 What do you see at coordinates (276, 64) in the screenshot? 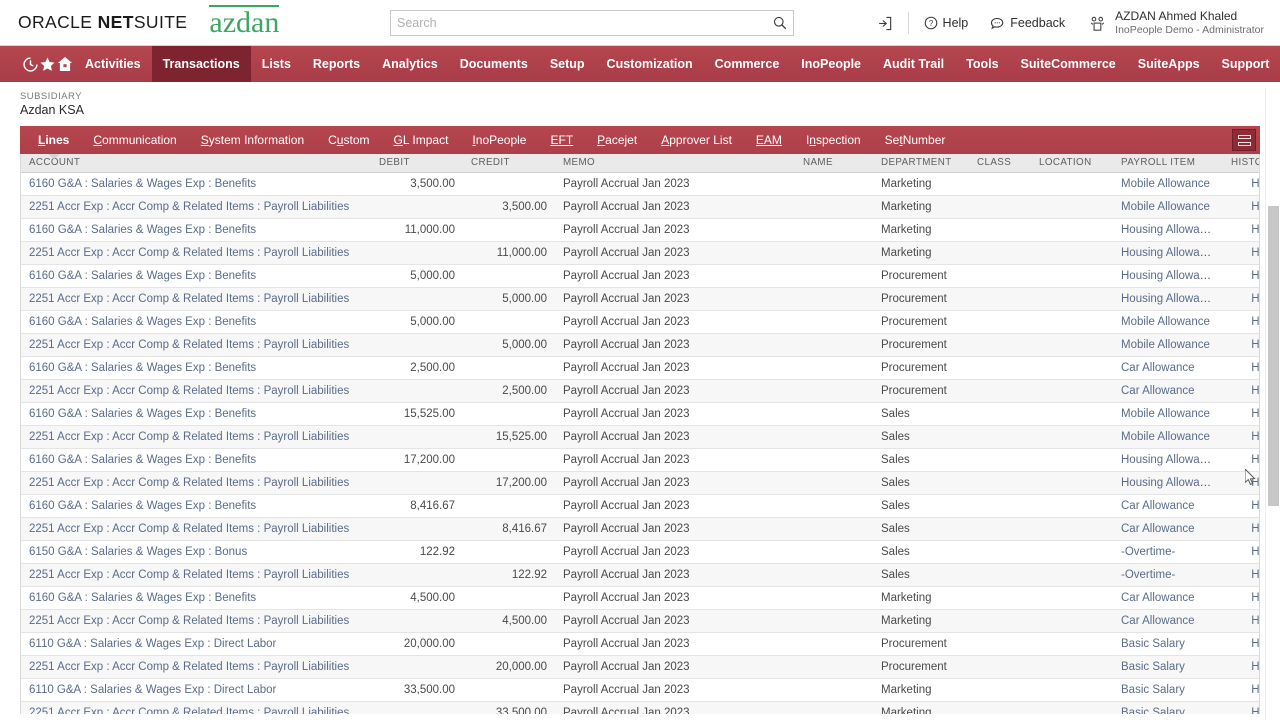
I see `nav-item-lists: Lists` at bounding box center [276, 64].